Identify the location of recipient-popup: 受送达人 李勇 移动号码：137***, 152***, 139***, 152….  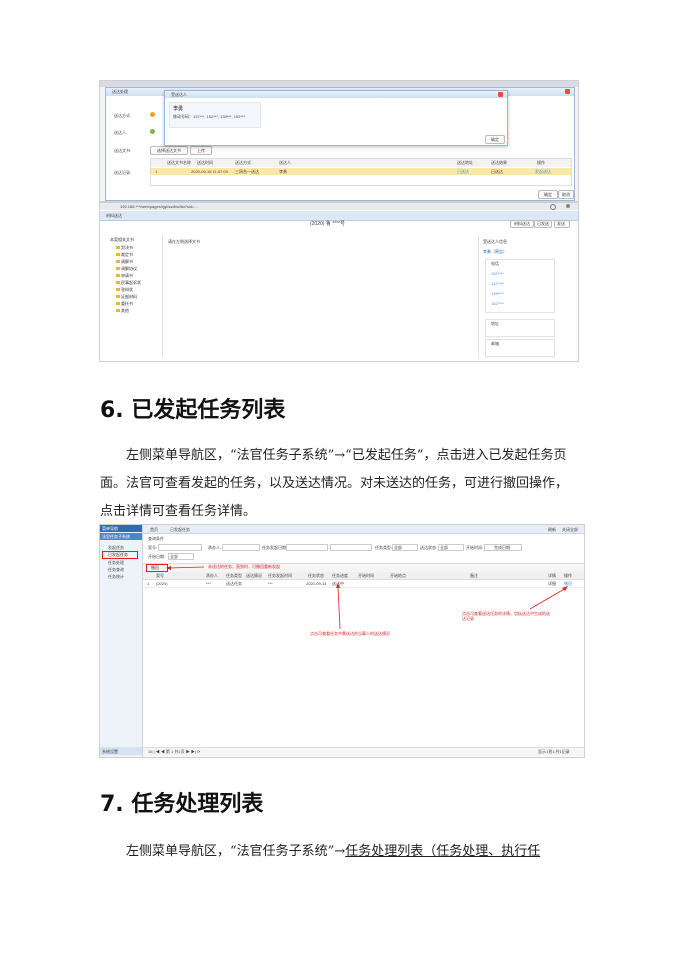
(336, 118).